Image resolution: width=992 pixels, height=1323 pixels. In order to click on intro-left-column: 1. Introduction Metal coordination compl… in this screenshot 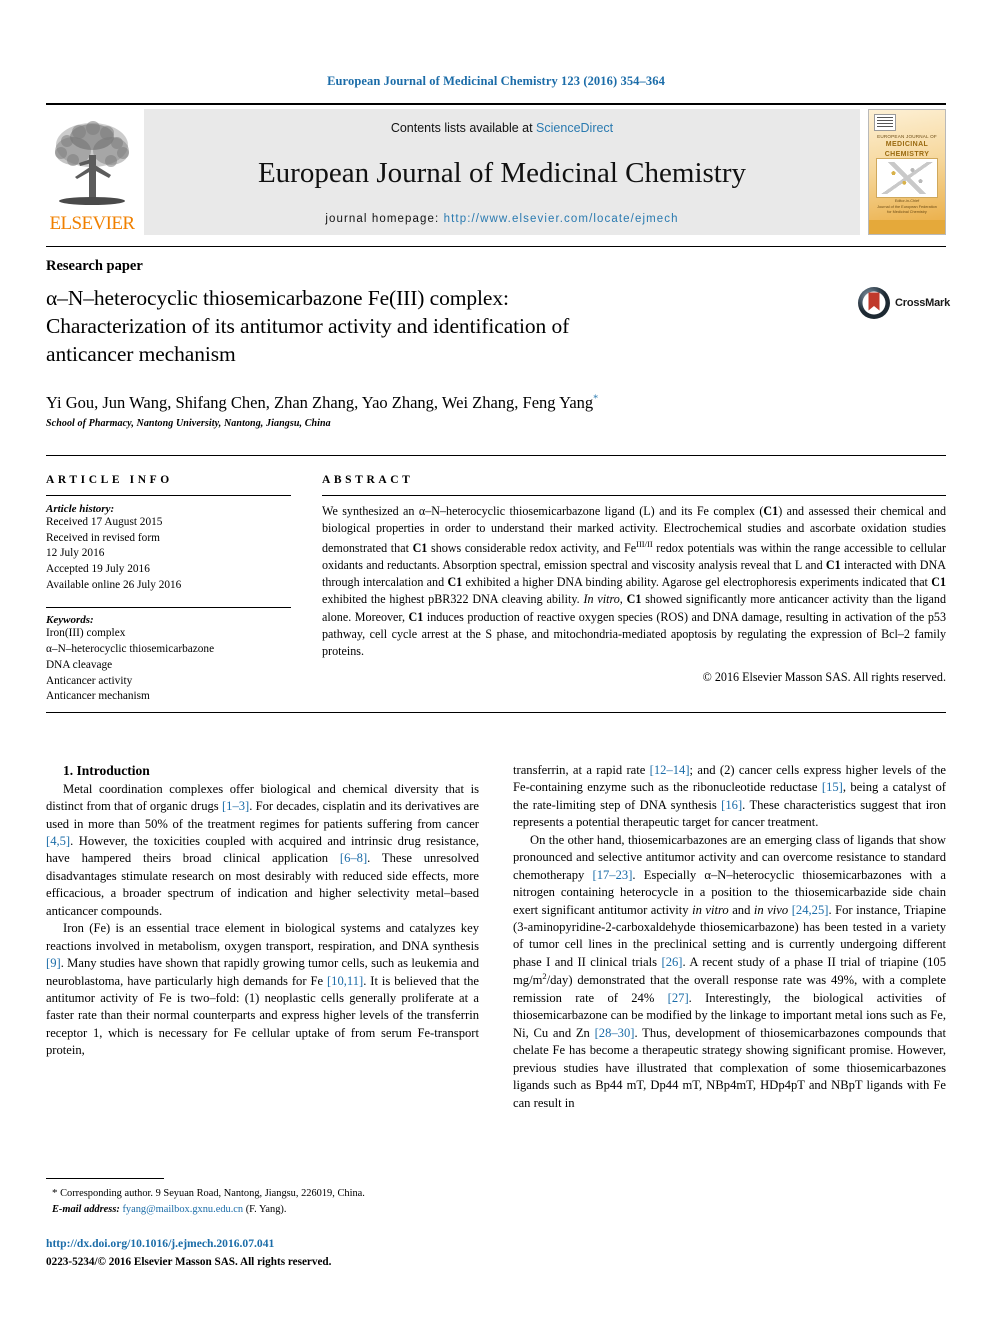, I will do `click(262, 911)`.